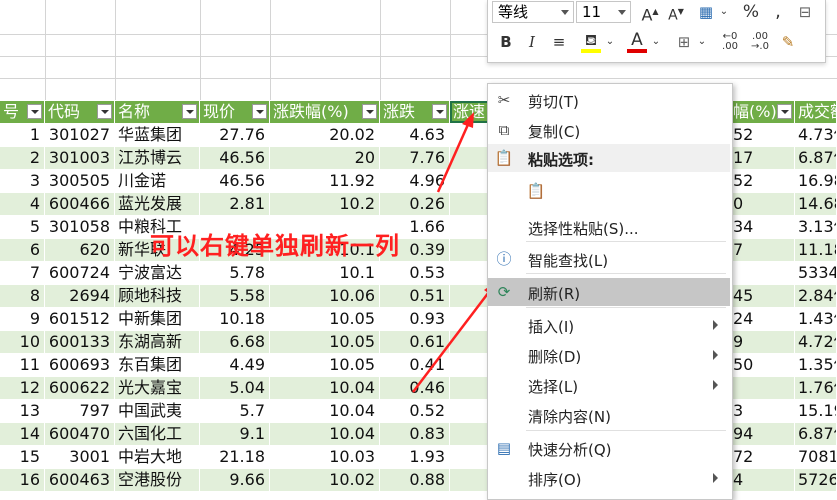  I want to click on menu-item-insert: 插入(I), so click(609, 325).